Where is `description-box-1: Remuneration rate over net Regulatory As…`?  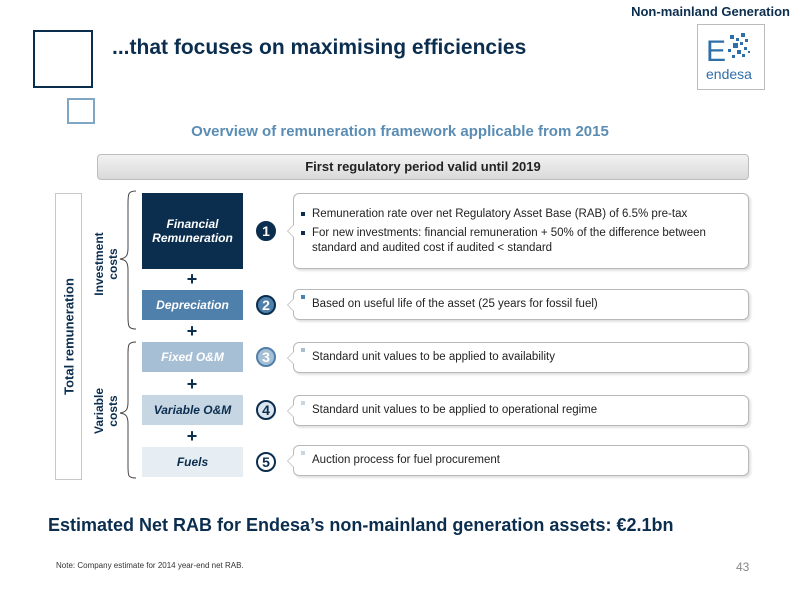 description-box-1: Remuneration rate over net Regulatory As… is located at coordinates (518, 231).